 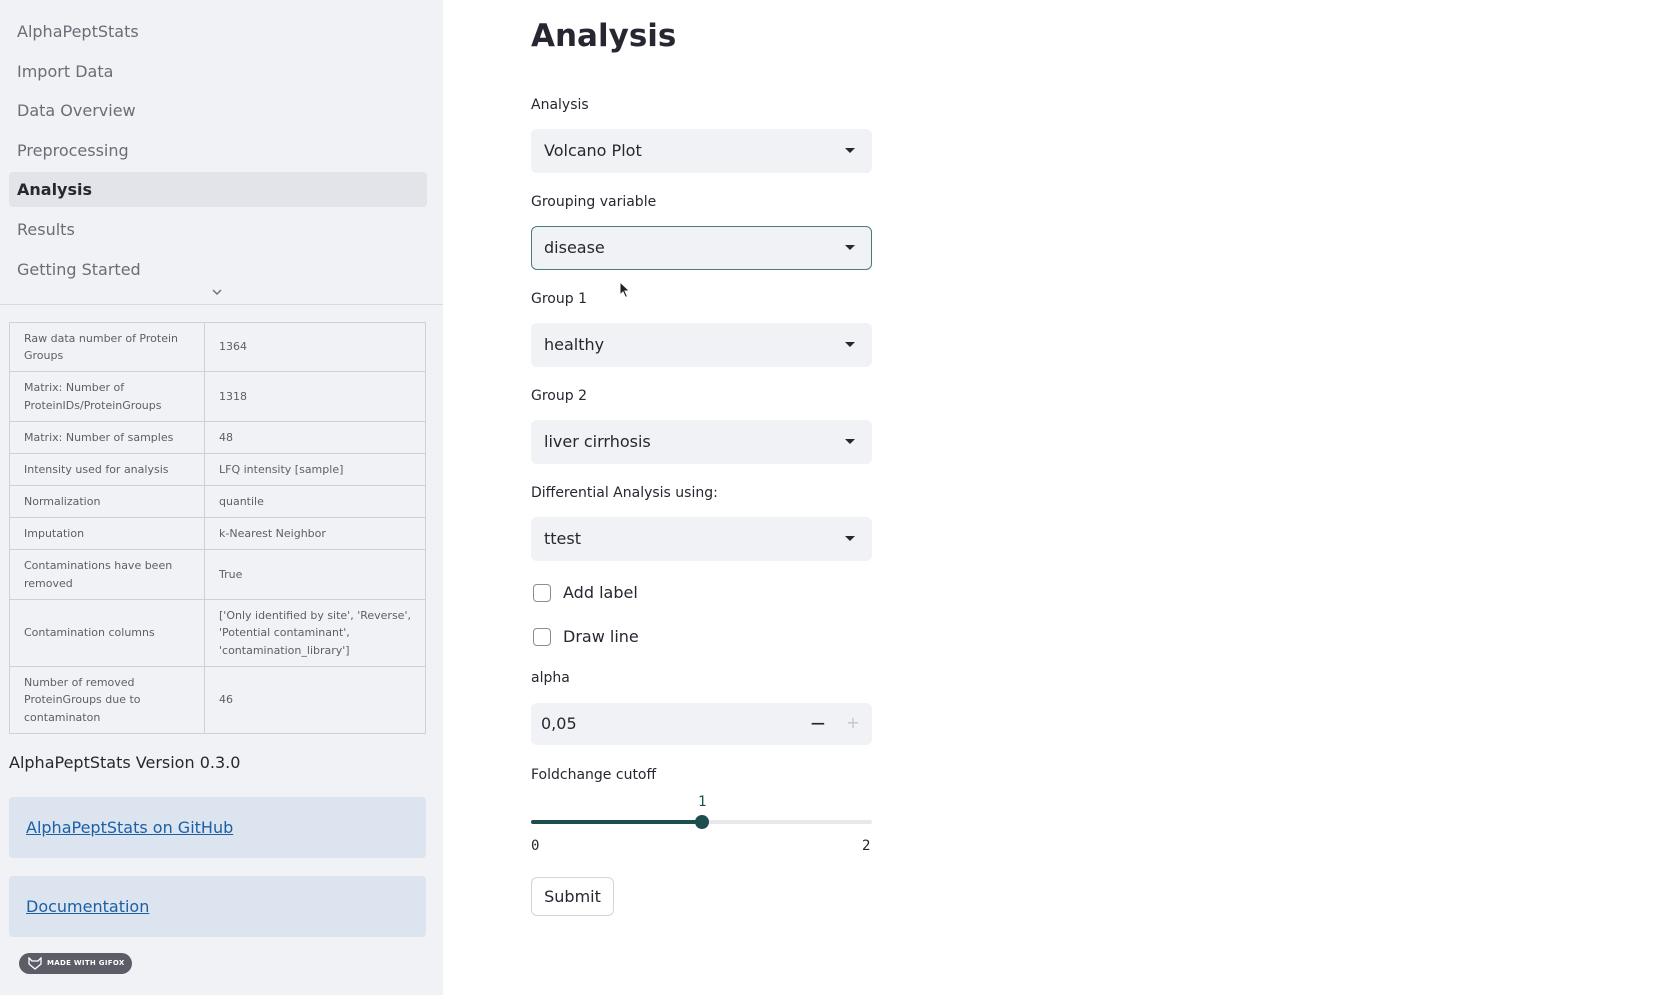 I want to click on nav-item-import-data: Import Data, so click(x=218, y=71).